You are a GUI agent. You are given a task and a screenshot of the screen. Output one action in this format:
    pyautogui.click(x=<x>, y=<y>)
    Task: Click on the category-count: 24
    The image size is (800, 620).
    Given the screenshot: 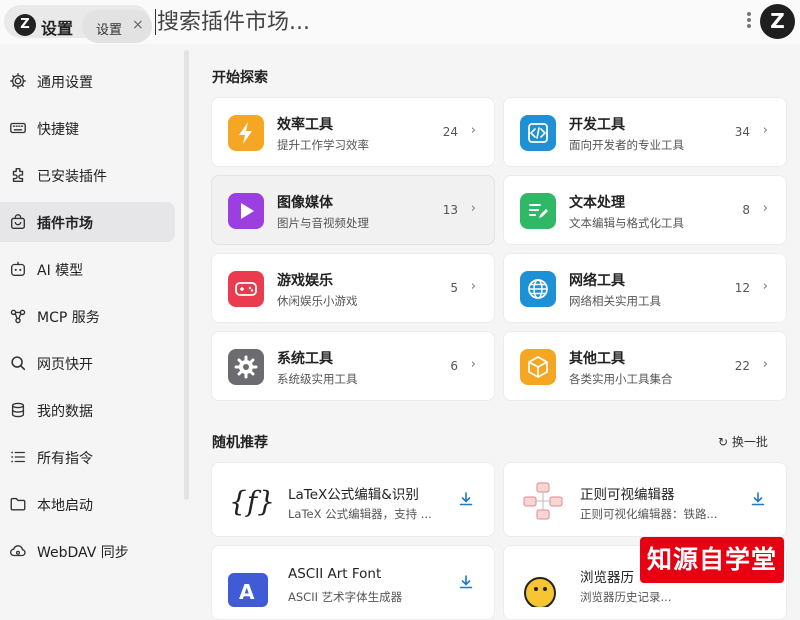 What is the action you would take?
    pyautogui.click(x=450, y=132)
    